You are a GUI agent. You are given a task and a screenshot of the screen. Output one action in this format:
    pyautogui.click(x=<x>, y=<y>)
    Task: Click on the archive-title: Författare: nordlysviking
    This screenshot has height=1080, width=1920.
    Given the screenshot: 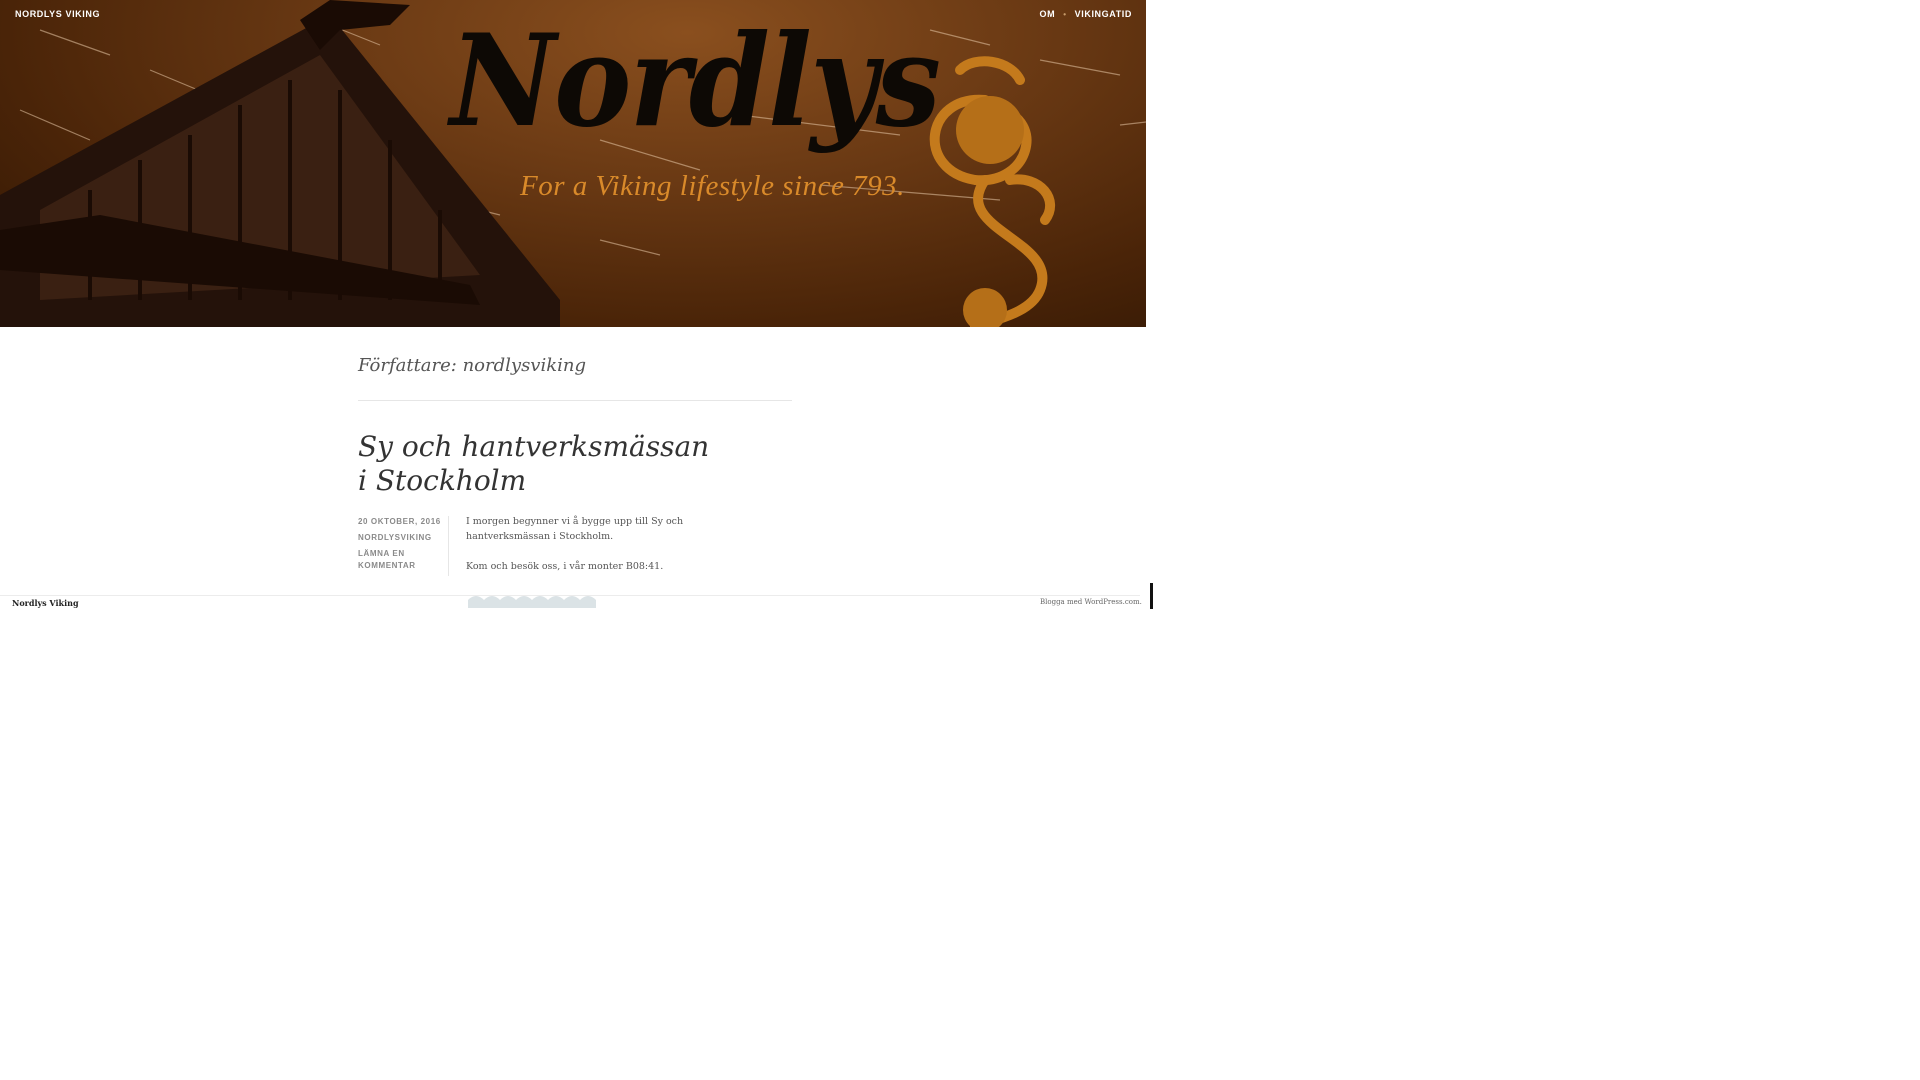 What is the action you would take?
    pyautogui.click(x=472, y=365)
    